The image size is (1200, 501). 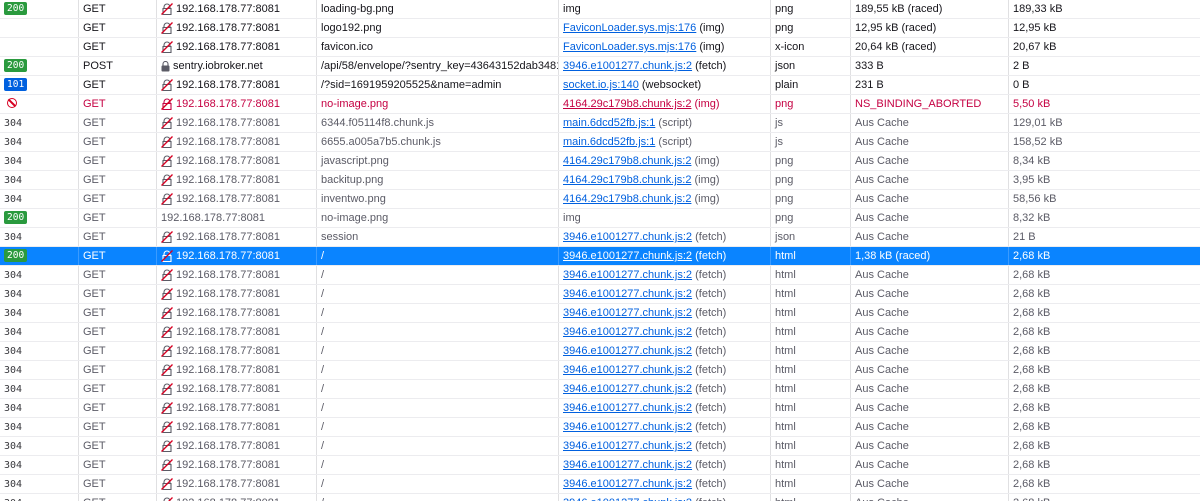 What do you see at coordinates (437, 408) in the screenshot?
I see `file-cell: /` at bounding box center [437, 408].